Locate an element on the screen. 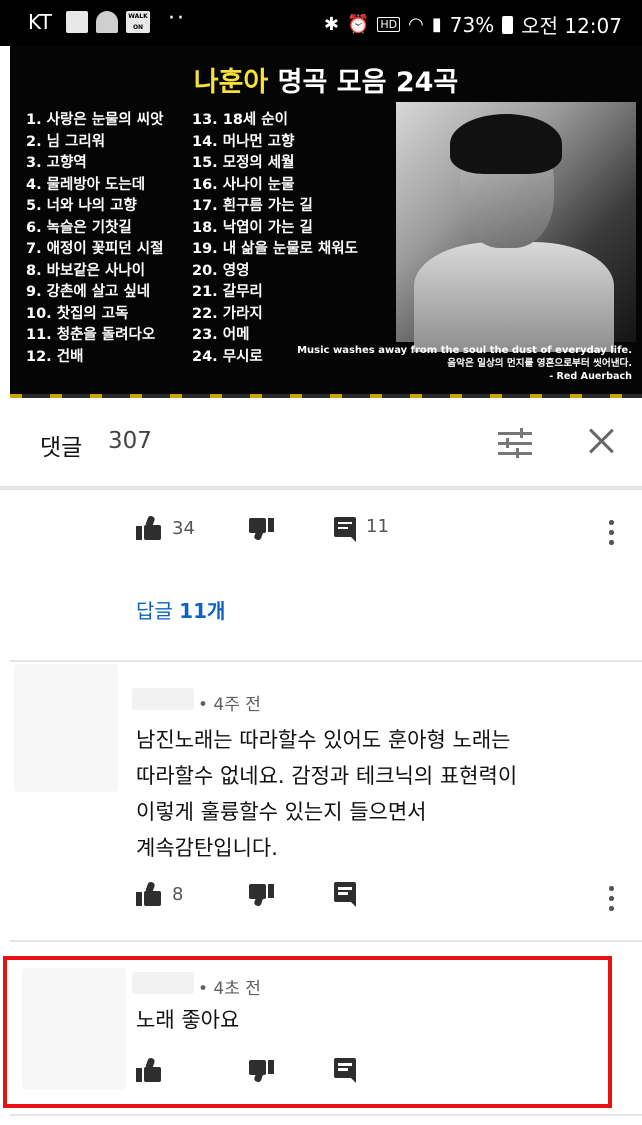 The image size is (642, 1125). bluetooth-icon: ✱ is located at coordinates (331, 24).